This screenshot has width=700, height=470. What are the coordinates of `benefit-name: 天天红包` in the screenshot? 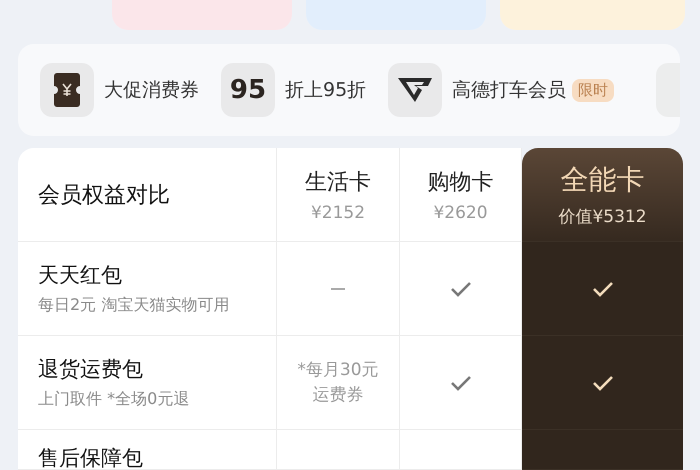 It's located at (80, 275).